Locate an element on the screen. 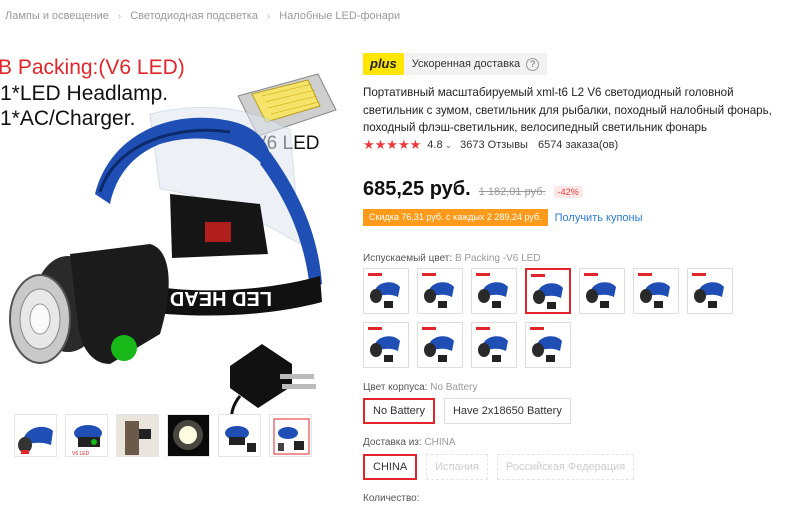 This screenshot has width=800, height=519. help-icon: ? is located at coordinates (533, 64).